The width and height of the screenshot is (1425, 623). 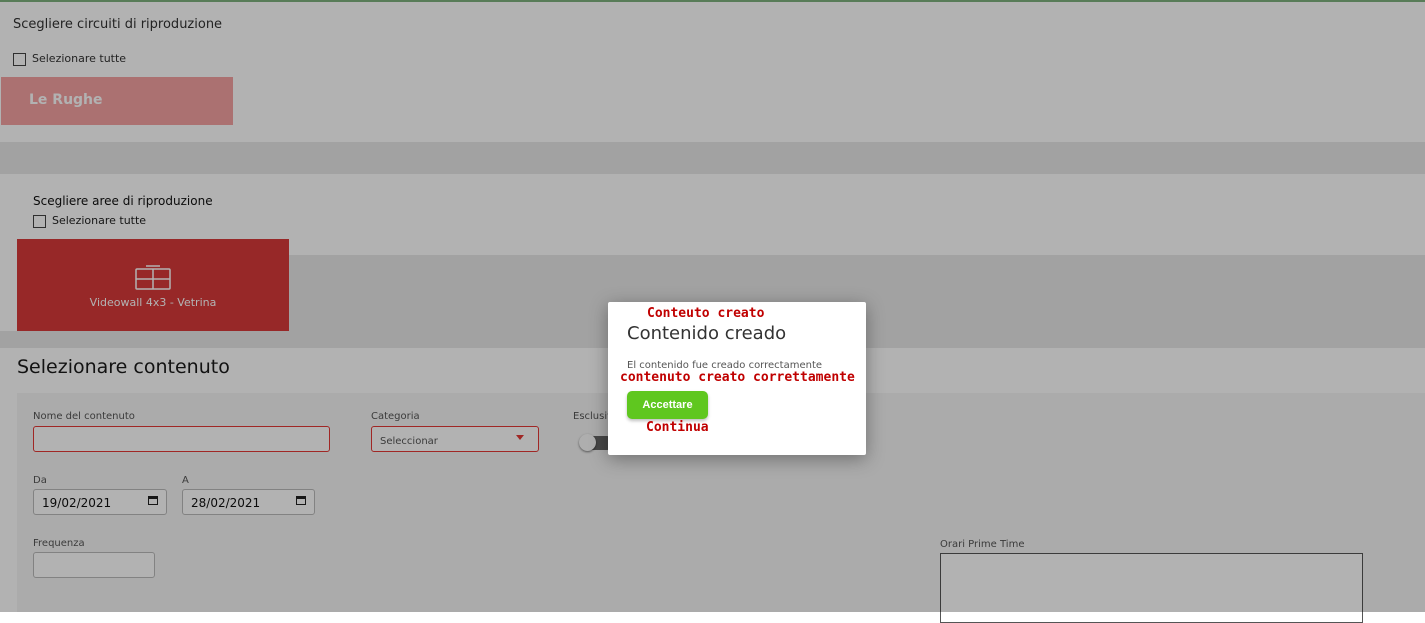 What do you see at coordinates (677, 427) in the screenshot?
I see `button-annotation: Continua` at bounding box center [677, 427].